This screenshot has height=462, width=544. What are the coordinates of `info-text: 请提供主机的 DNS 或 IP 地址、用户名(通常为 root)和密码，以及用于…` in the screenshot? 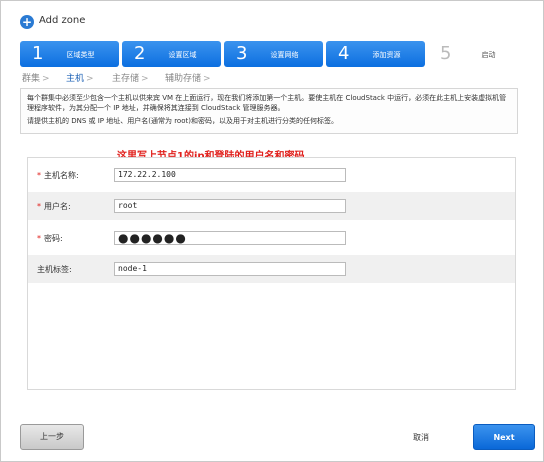 It's located at (182, 121).